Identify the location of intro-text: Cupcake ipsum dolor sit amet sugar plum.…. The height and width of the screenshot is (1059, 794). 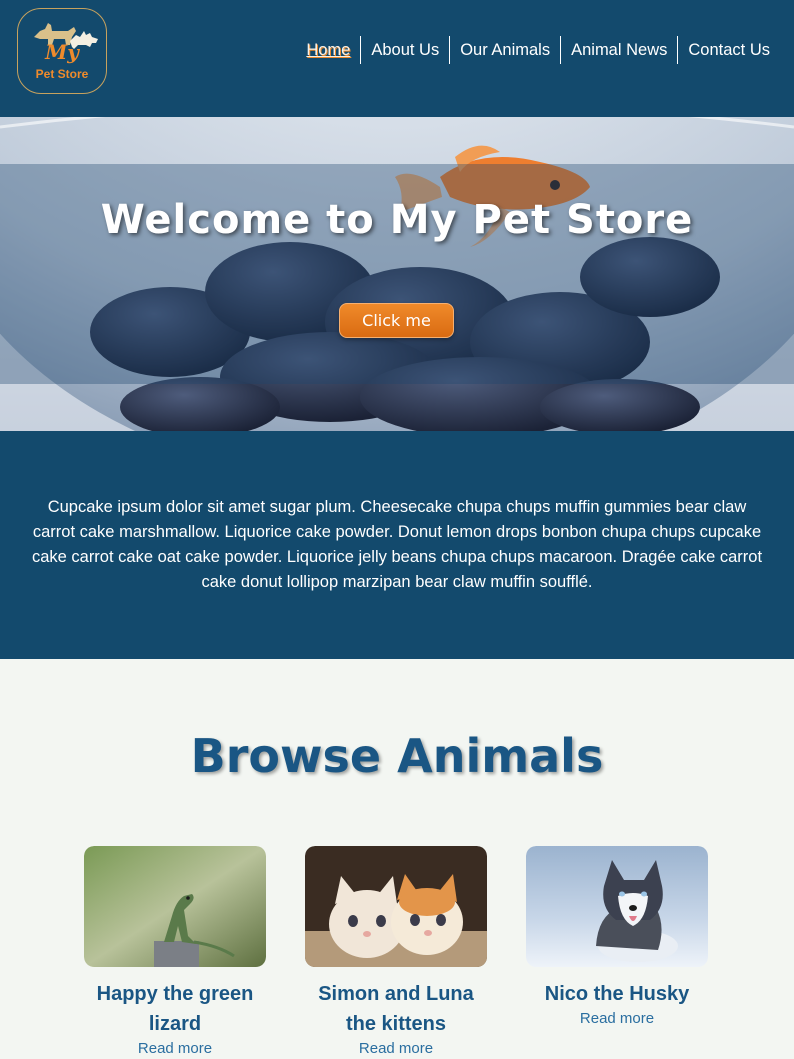
(397, 544).